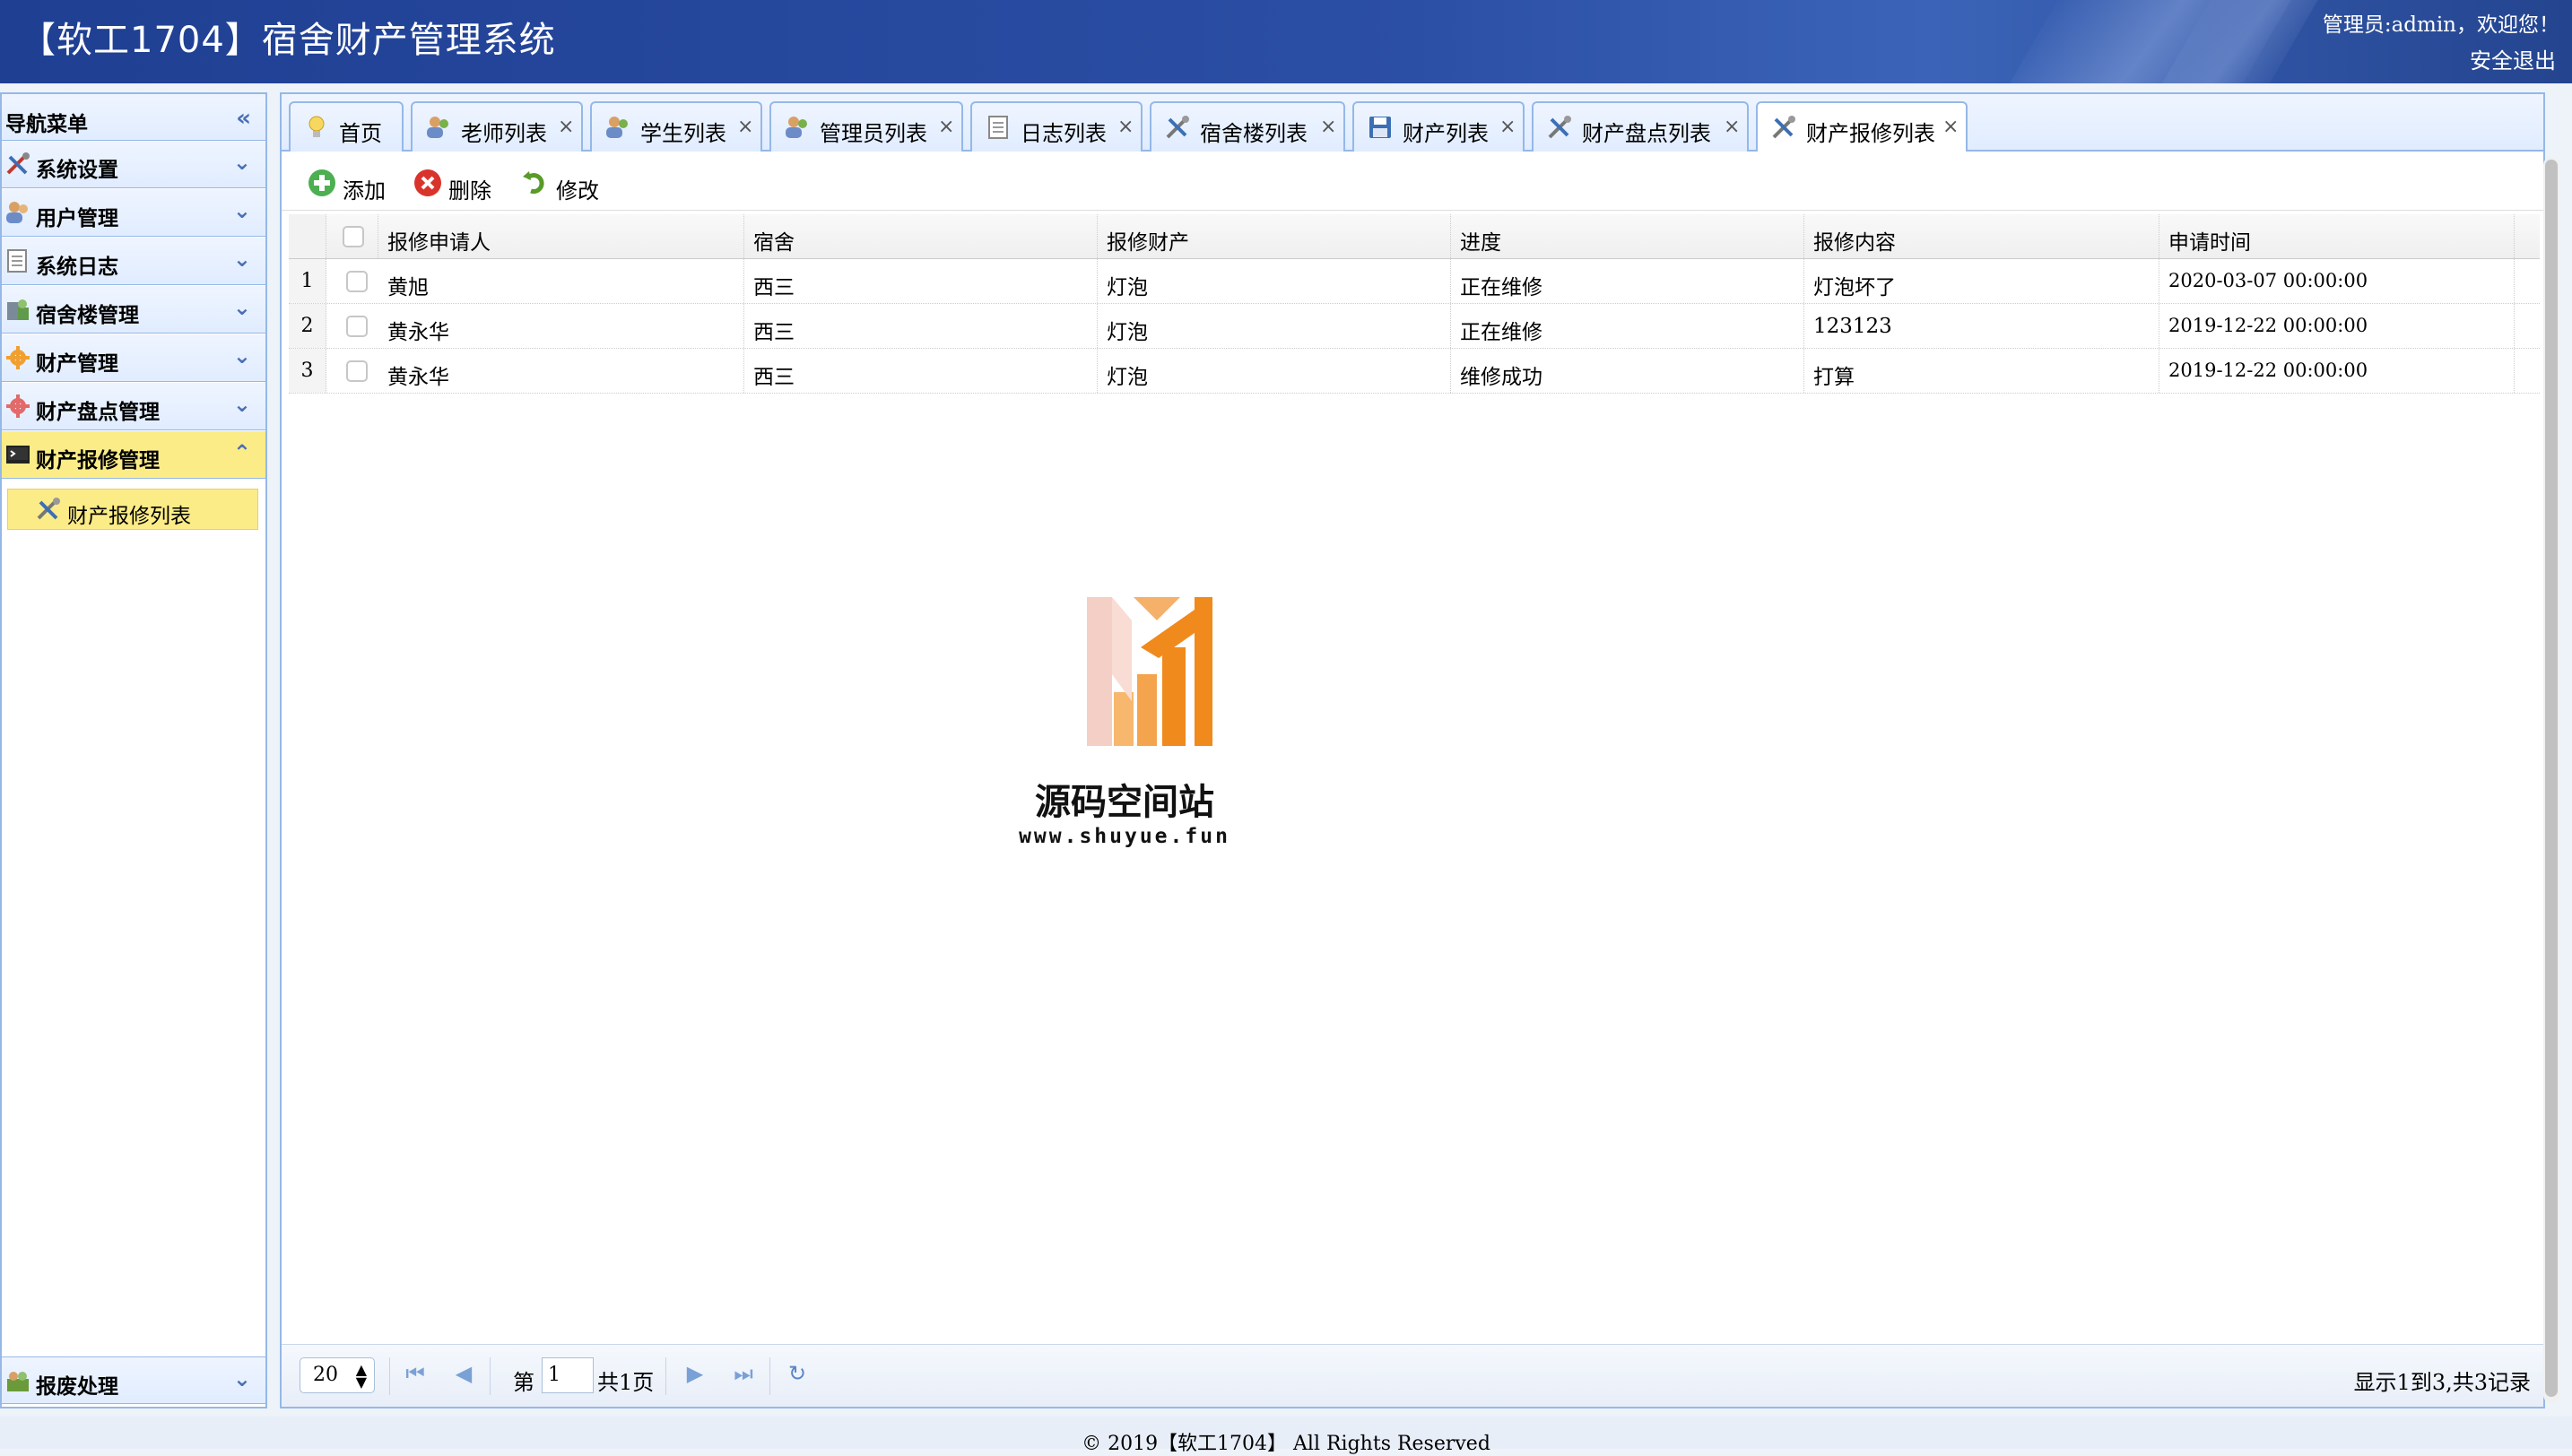  What do you see at coordinates (1870, 133) in the screenshot?
I see `tab-label: 财产报修列表` at bounding box center [1870, 133].